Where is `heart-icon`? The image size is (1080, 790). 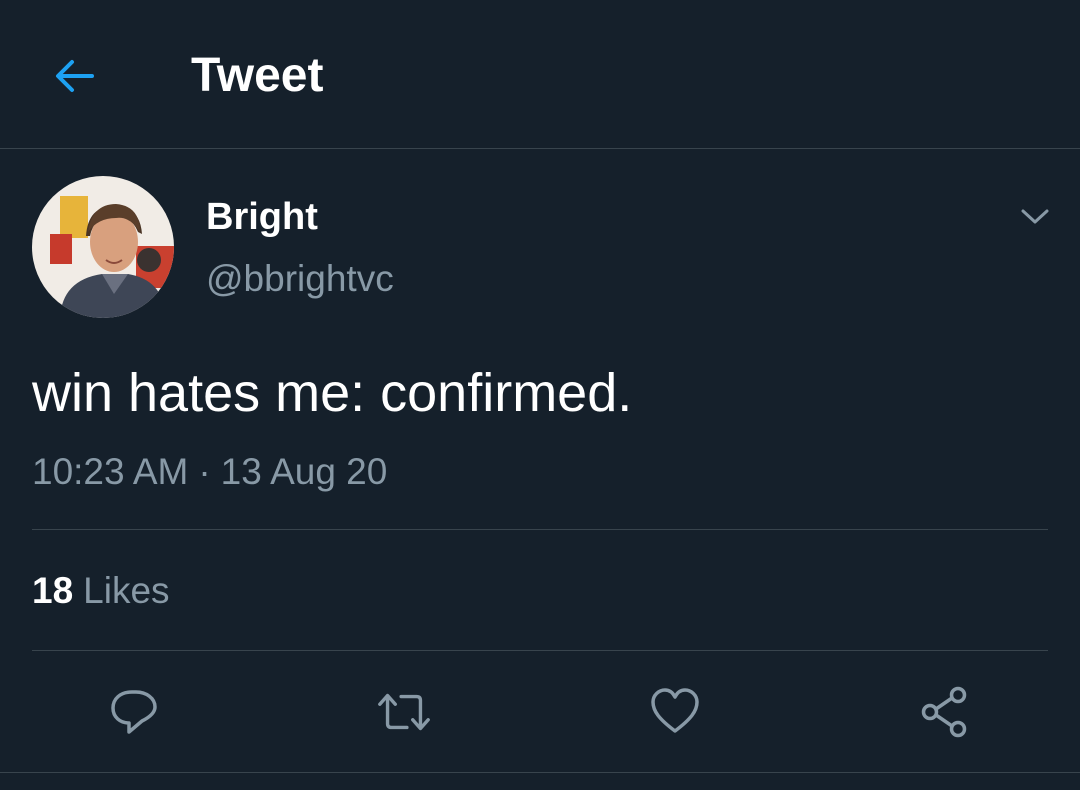
heart-icon is located at coordinates (675, 710).